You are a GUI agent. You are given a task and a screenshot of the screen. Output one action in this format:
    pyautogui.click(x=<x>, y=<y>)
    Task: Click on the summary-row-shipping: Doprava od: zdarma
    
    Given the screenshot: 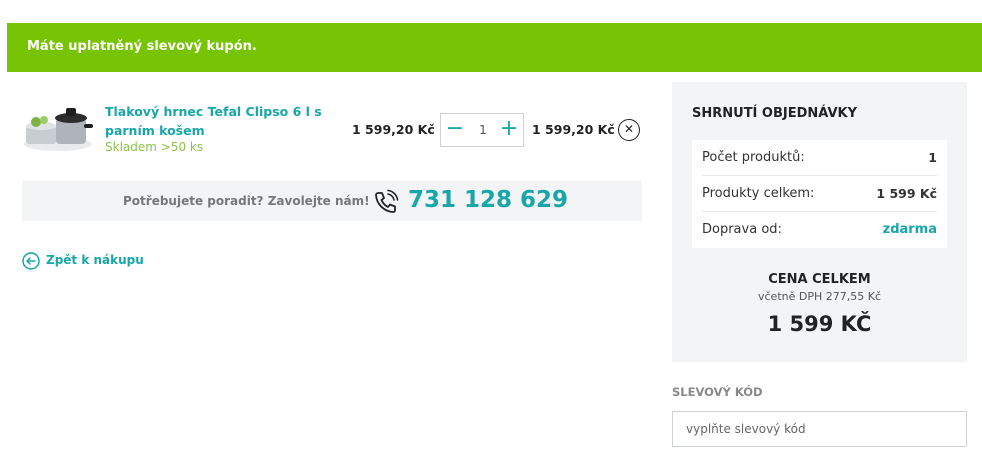 What is the action you would take?
    pyautogui.click(x=819, y=230)
    